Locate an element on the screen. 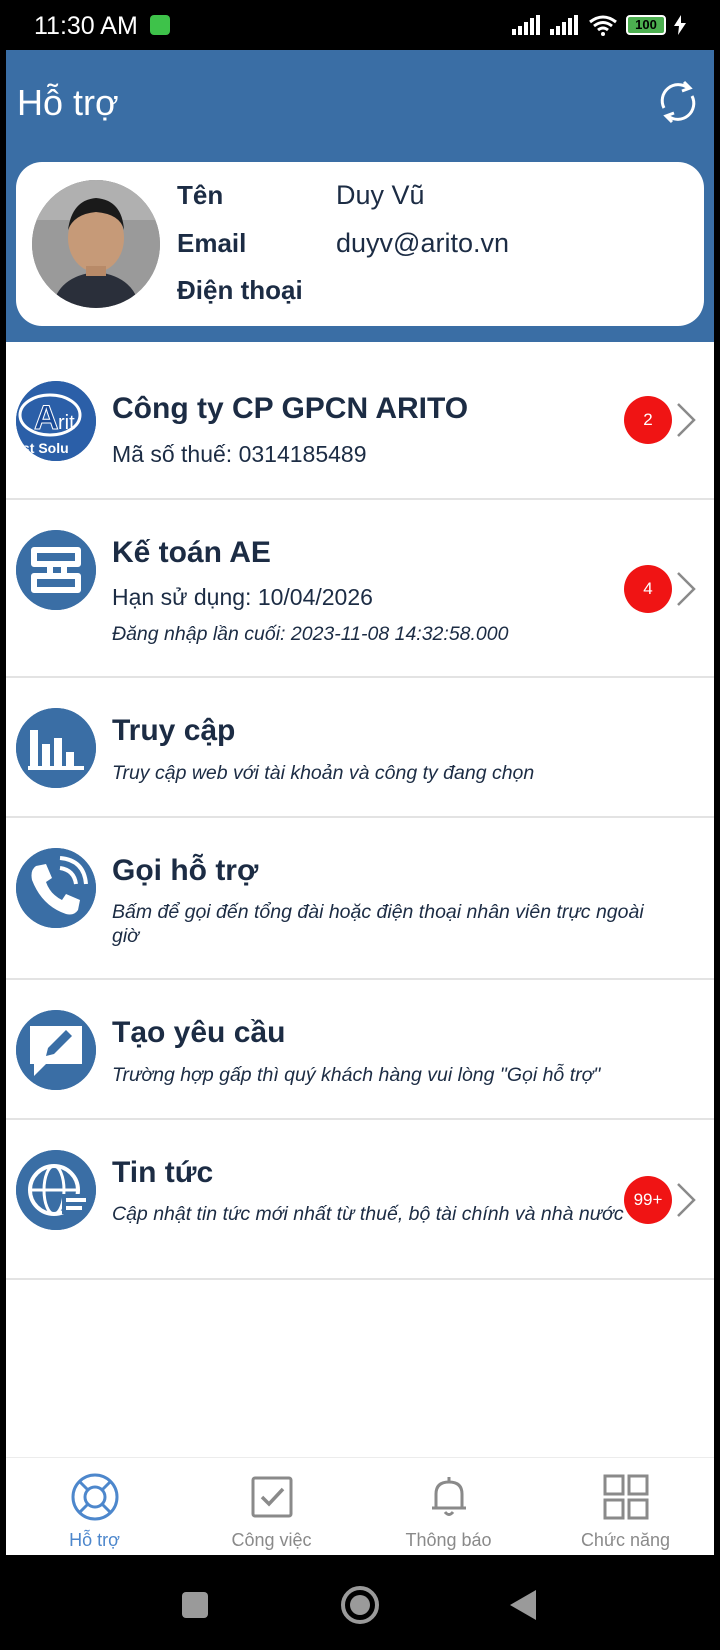 This screenshot has width=720, height=1650. item-subtitle: Mã số thuế: 0314185489 is located at coordinates (239, 454).